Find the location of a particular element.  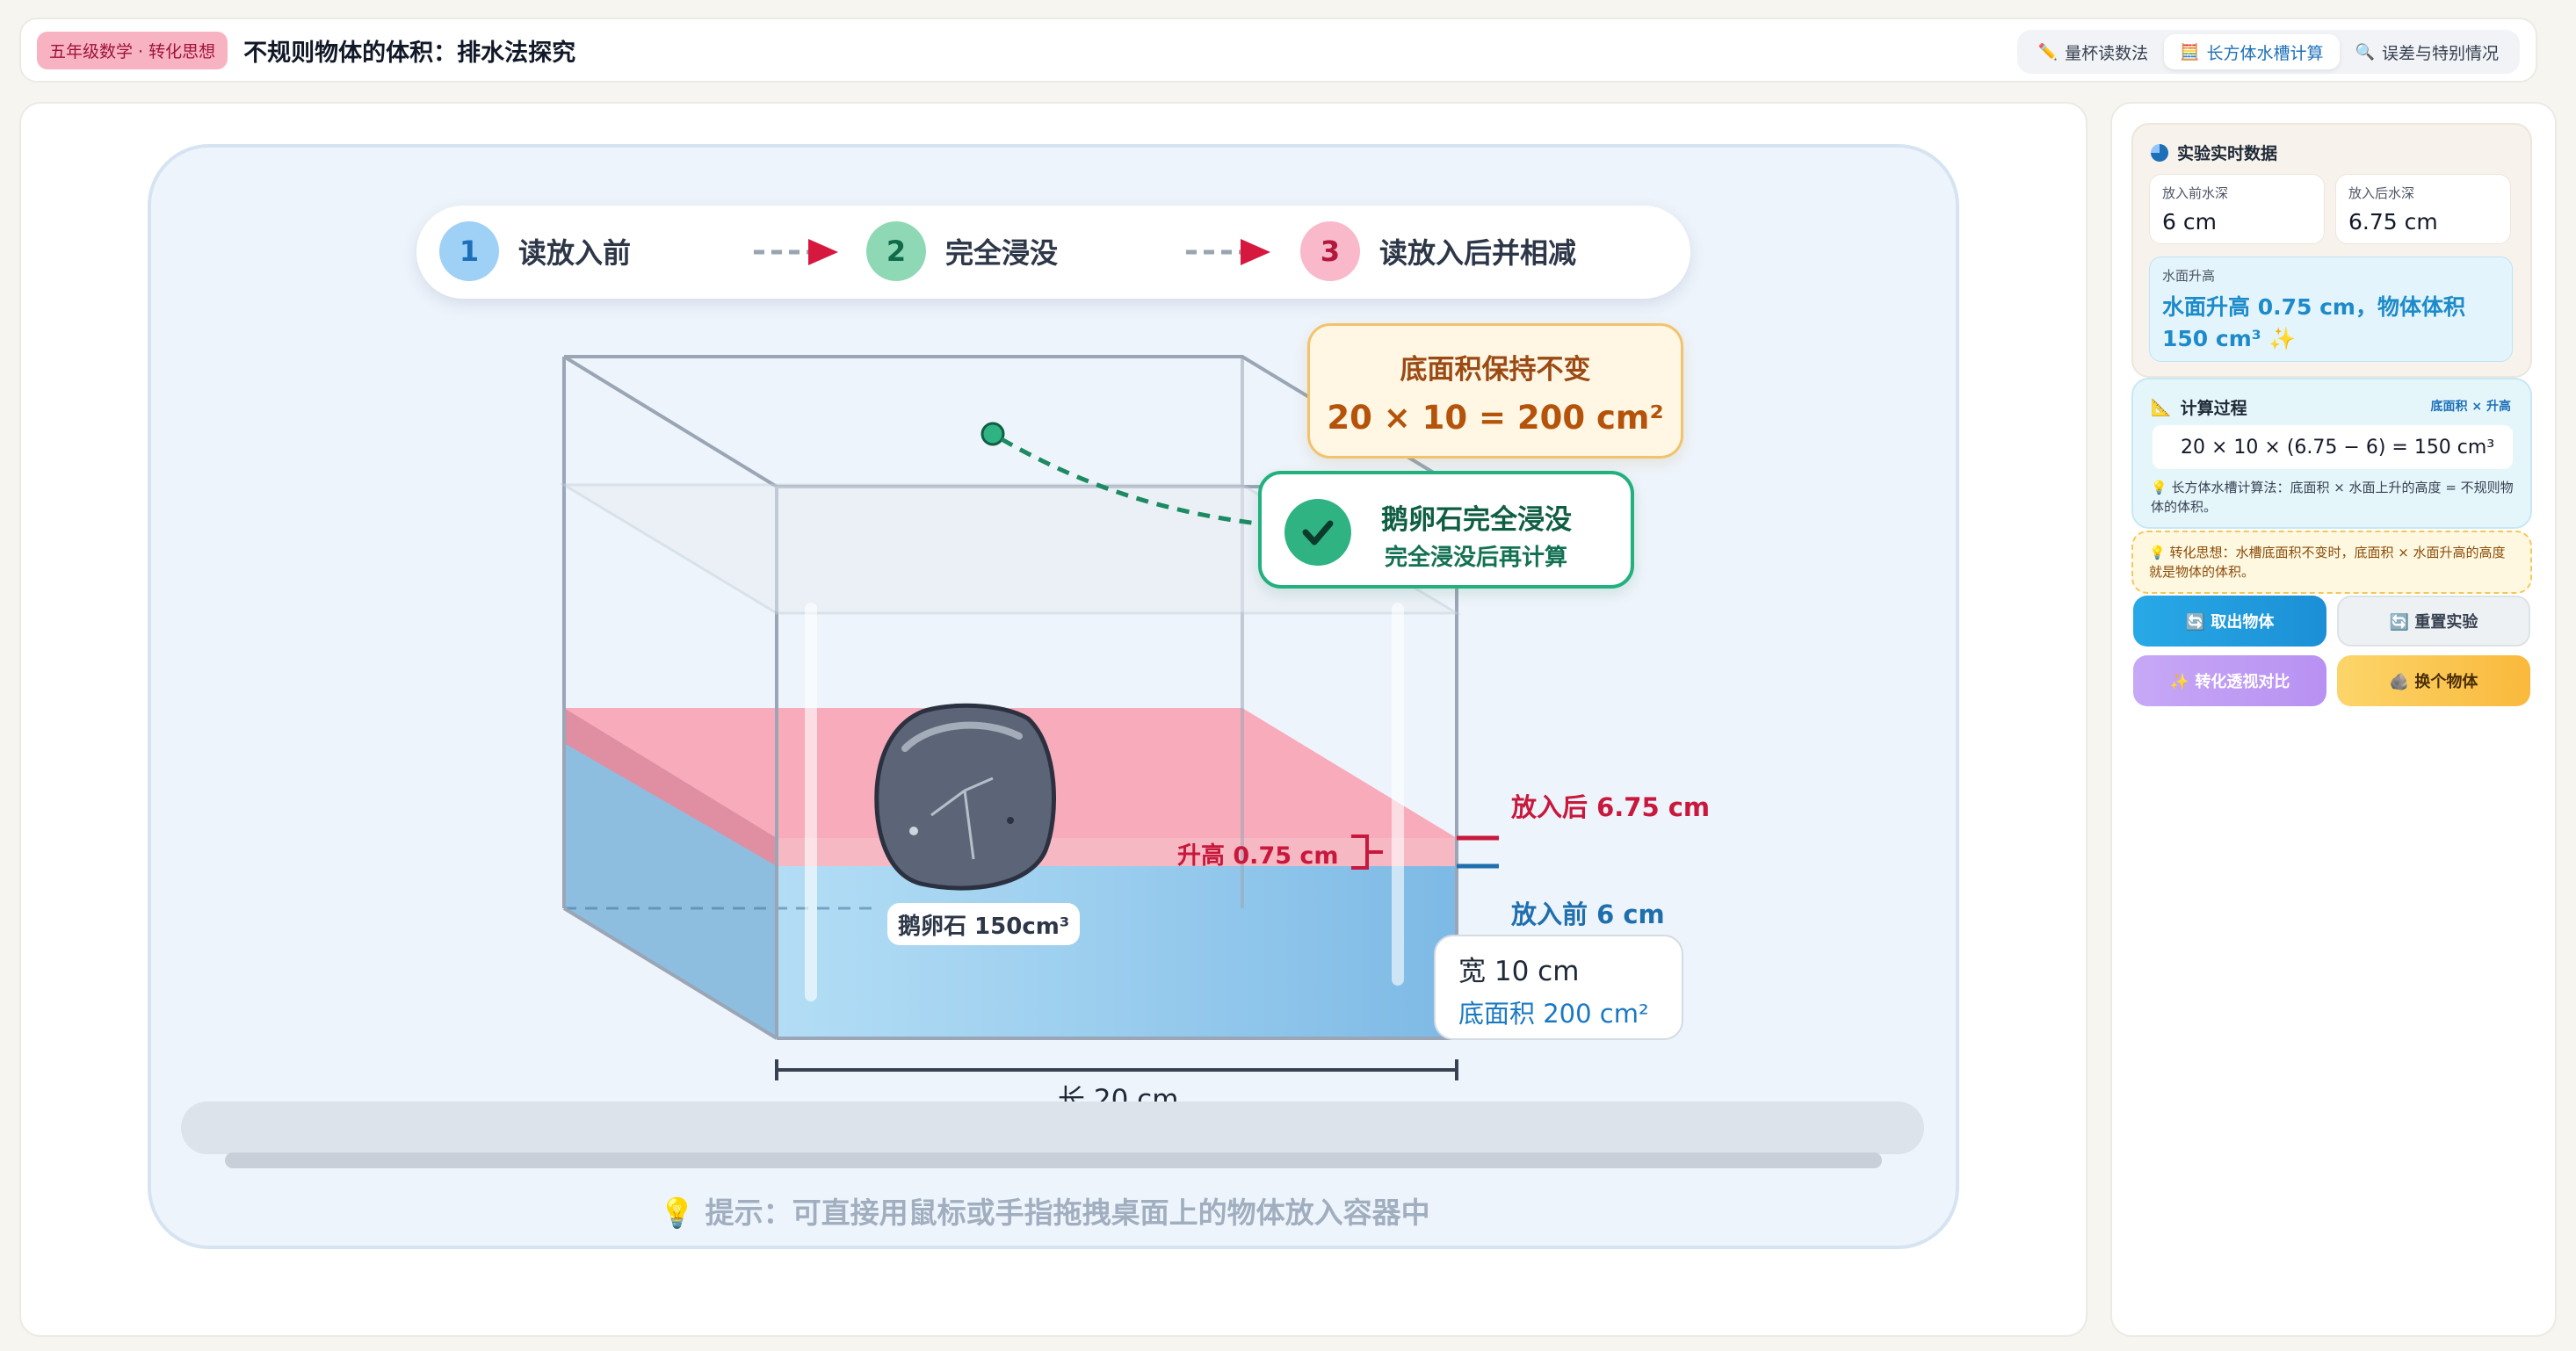

step-number: 2 is located at coordinates (896, 251).